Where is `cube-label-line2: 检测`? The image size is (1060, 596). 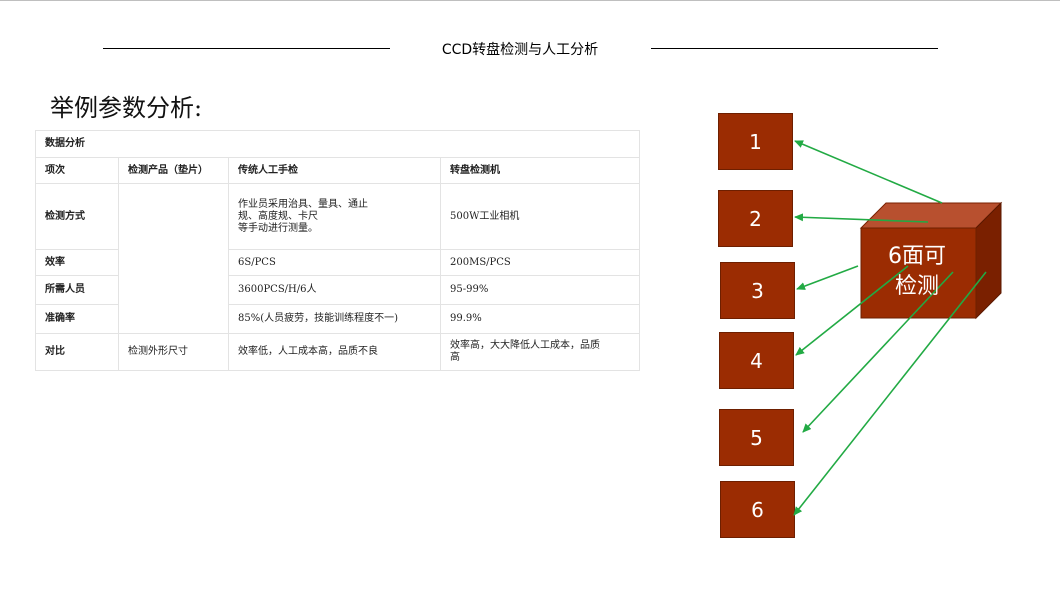
cube-label-line2: 检测 is located at coordinates (916, 286).